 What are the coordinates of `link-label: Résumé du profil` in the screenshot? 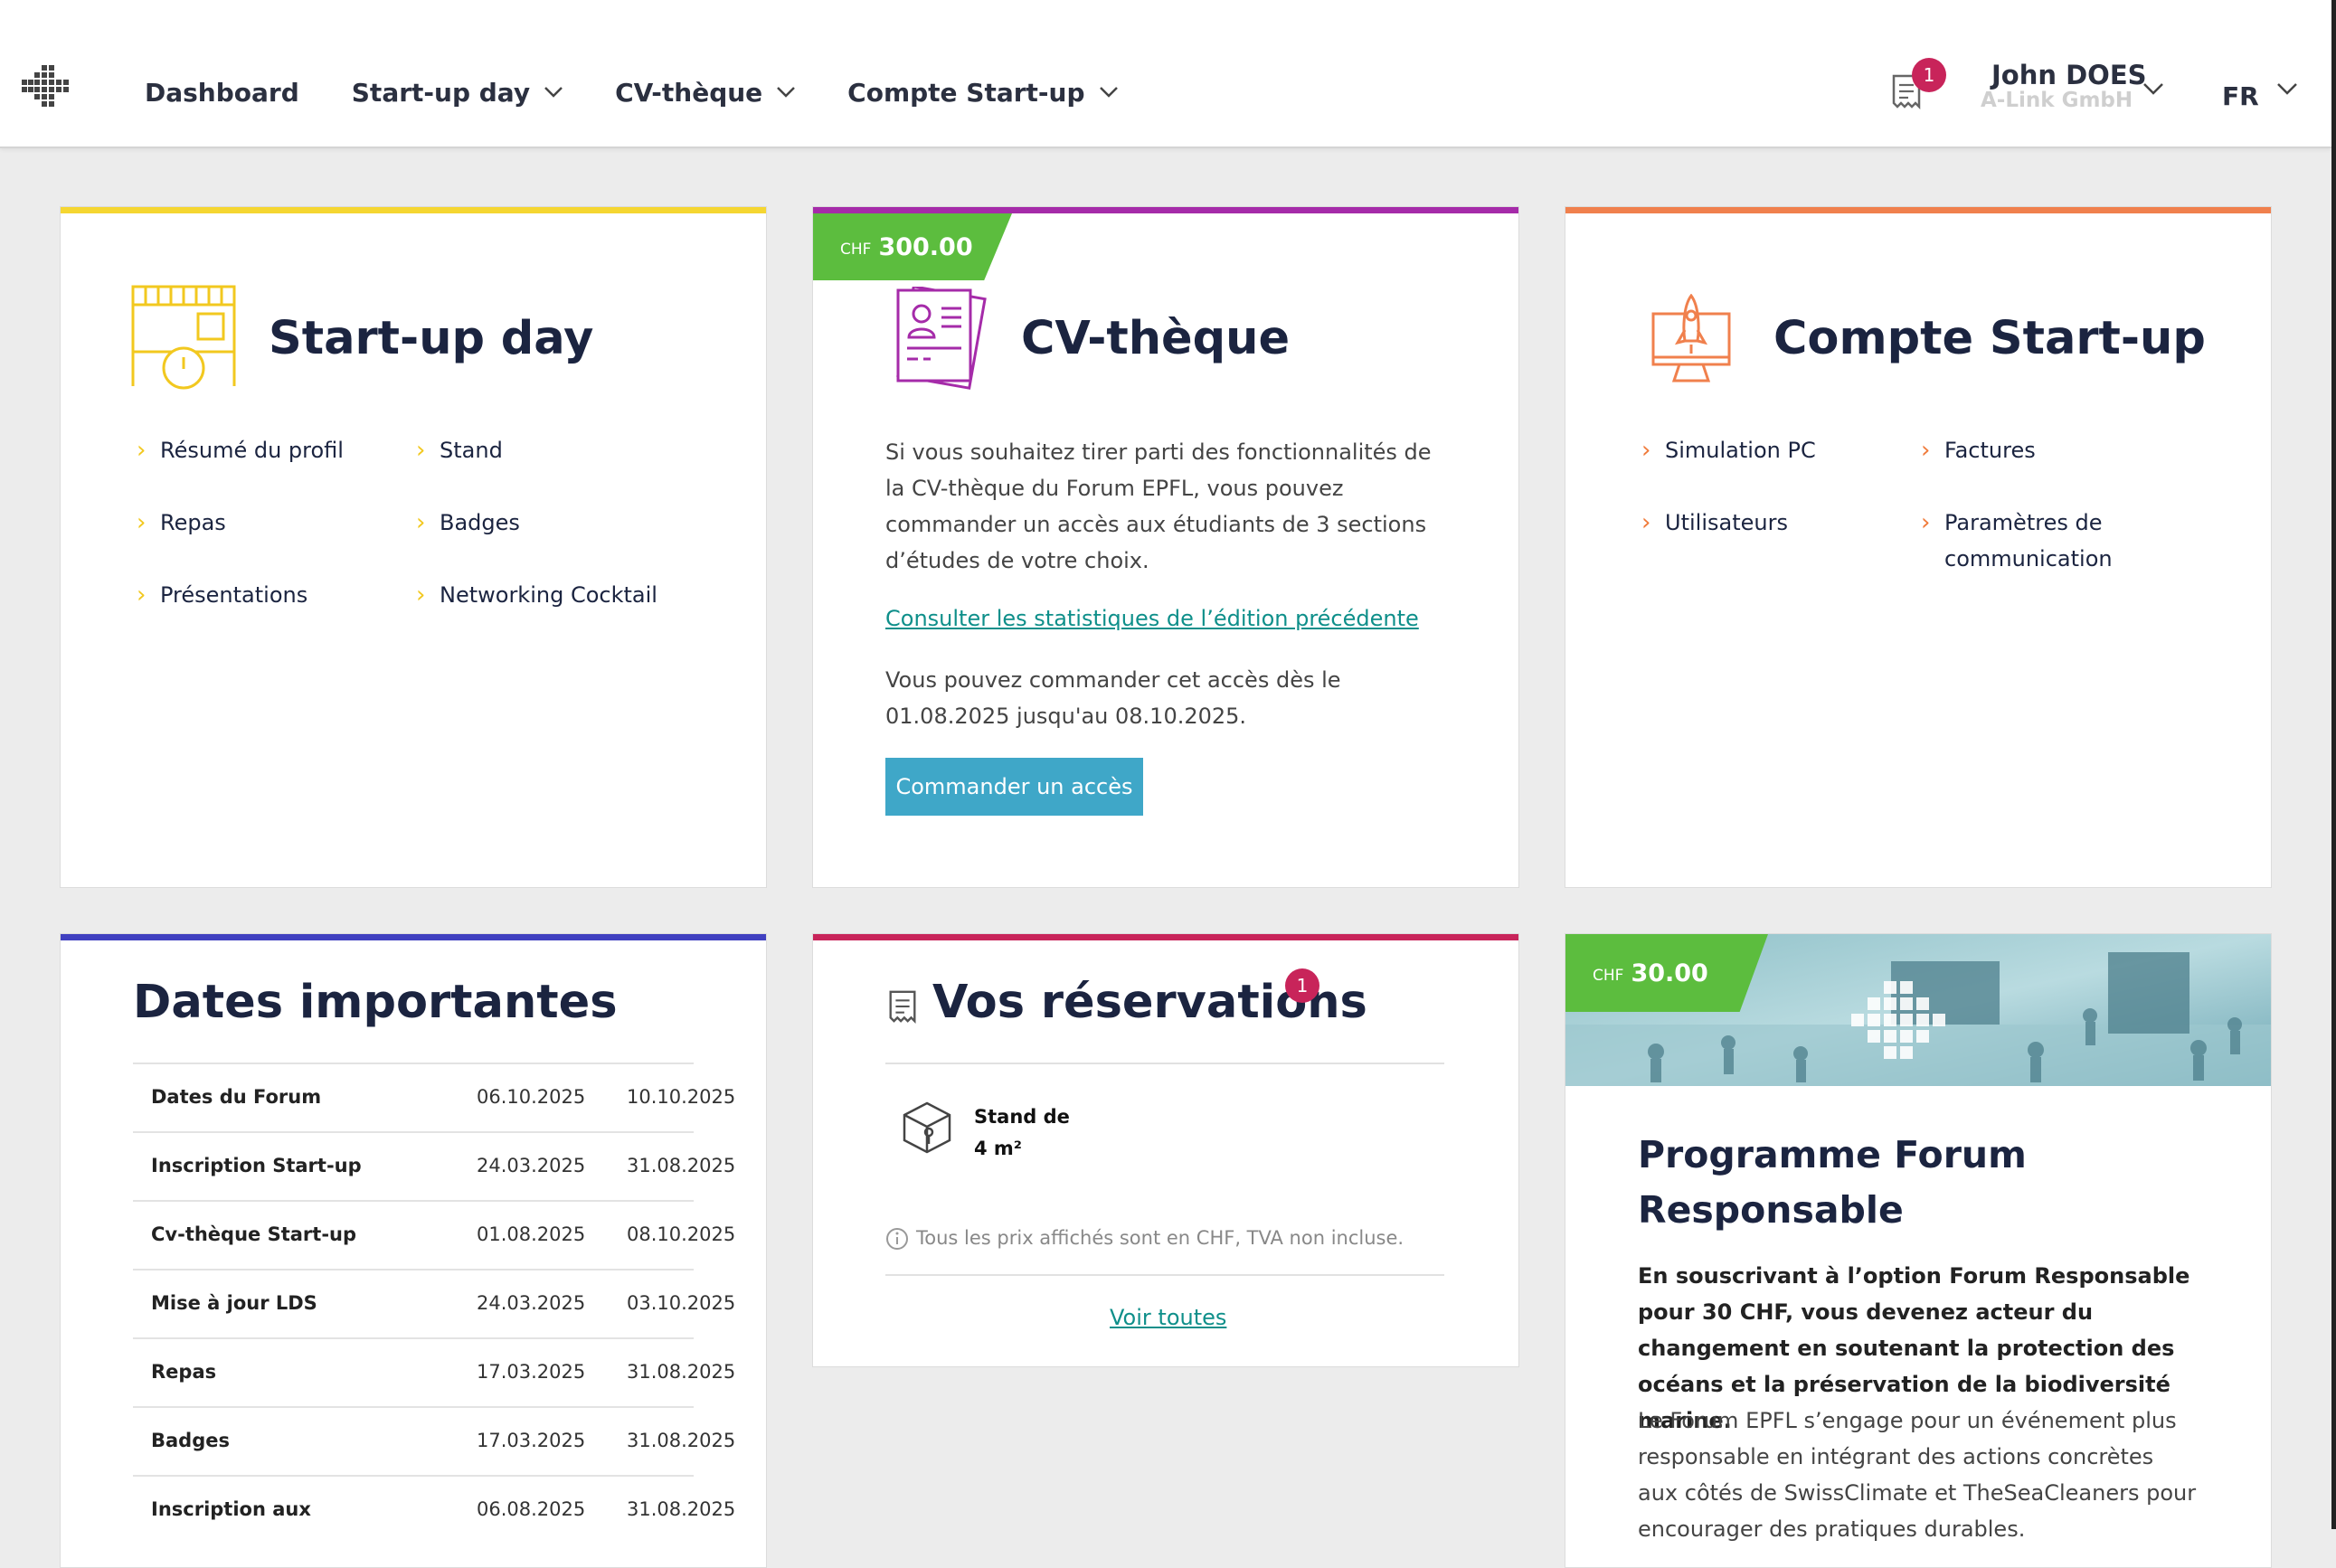 It's located at (252, 450).